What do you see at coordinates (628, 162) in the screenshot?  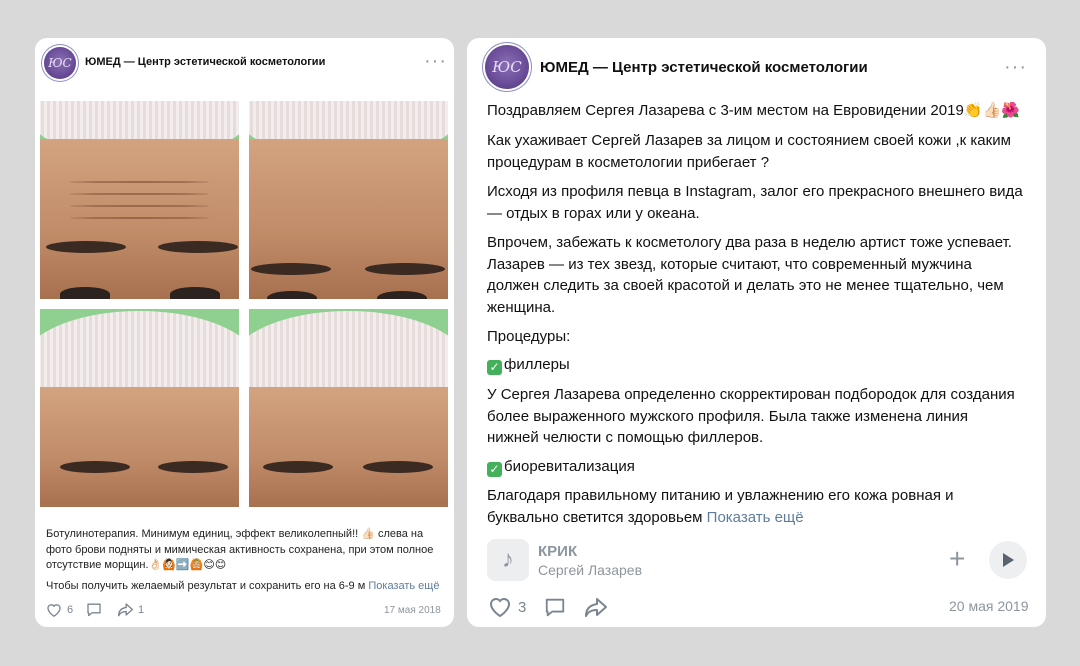 I see `post-line: процедурам в косметологии прибегает ?` at bounding box center [628, 162].